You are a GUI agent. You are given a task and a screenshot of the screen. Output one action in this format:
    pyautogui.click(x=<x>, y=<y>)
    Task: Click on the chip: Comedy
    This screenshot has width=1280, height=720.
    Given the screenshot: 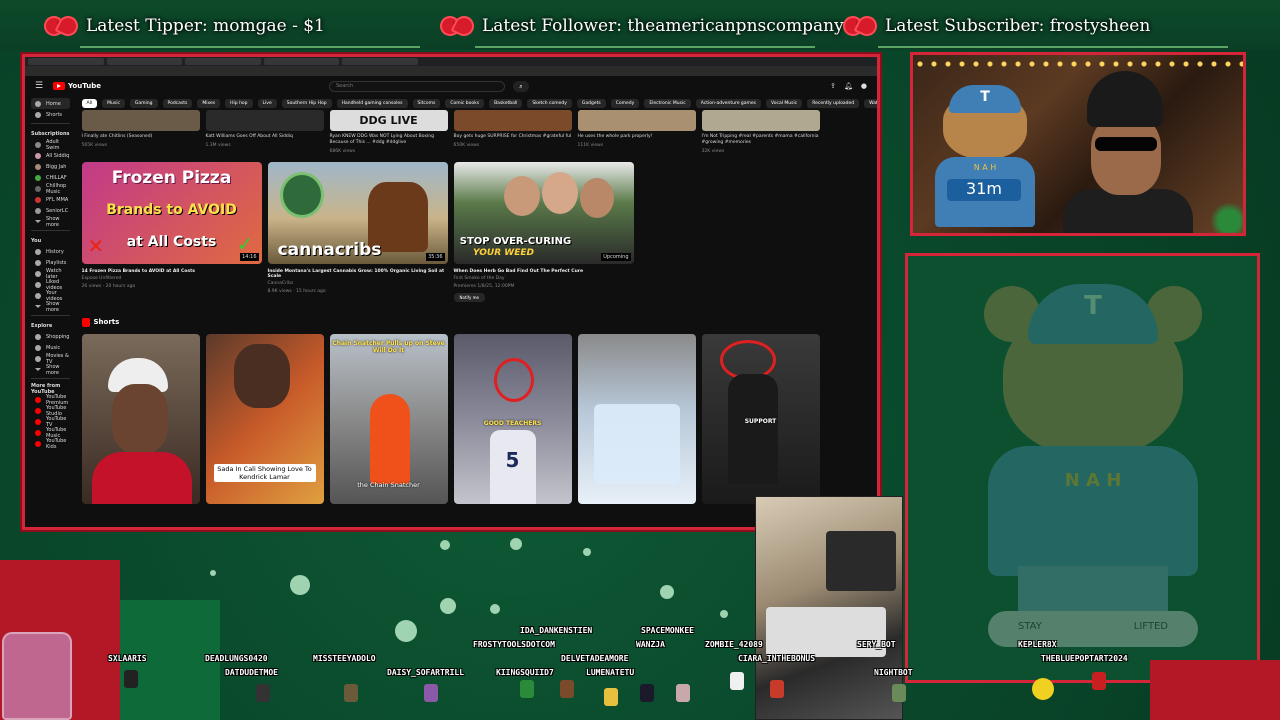 What is the action you would take?
    pyautogui.click(x=625, y=103)
    